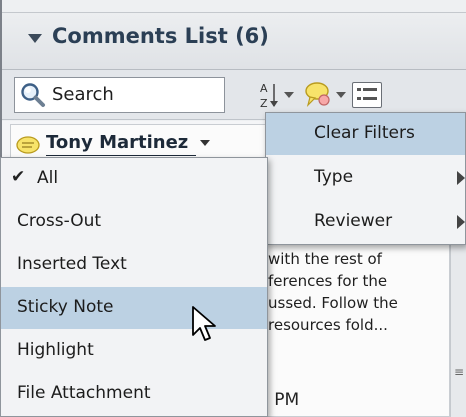 Image resolution: width=466 pixels, height=417 pixels. Describe the element at coordinates (134, 308) in the screenshot. I see `menu-item-sticky-note: Sticky Note` at that location.